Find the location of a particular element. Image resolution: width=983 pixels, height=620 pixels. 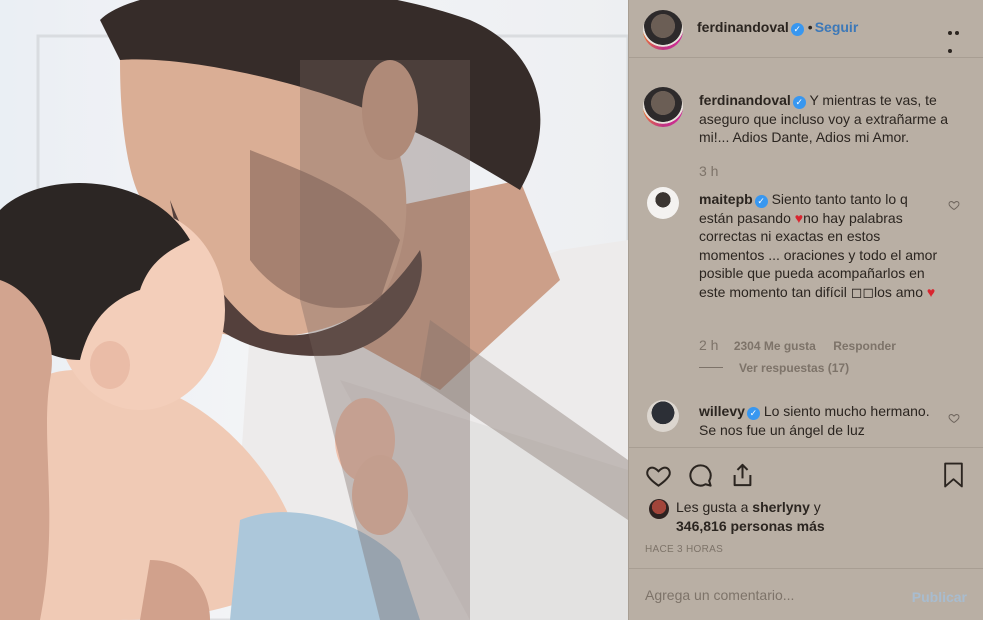

author-avatar is located at coordinates (663, 30).